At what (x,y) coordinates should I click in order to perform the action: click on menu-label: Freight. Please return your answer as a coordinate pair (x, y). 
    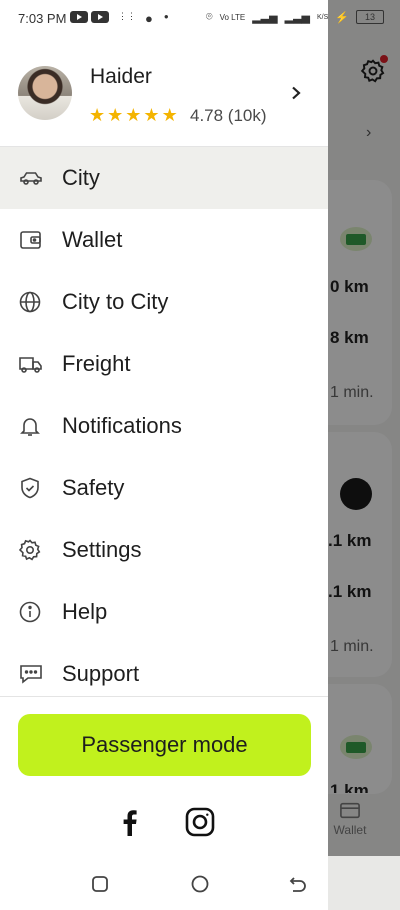
    Looking at the image, I should click on (96, 363).